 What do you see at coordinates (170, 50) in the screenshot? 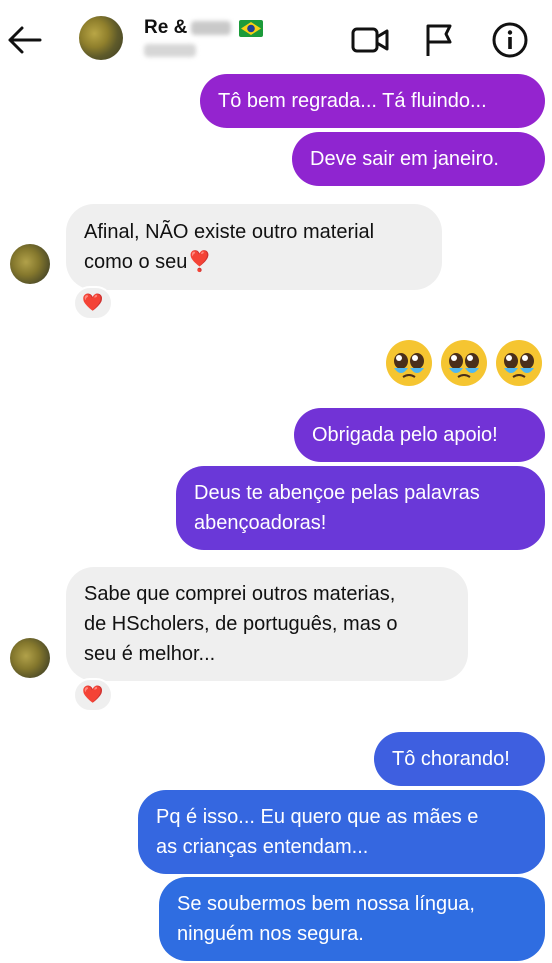
I see `contact-status-redacted` at bounding box center [170, 50].